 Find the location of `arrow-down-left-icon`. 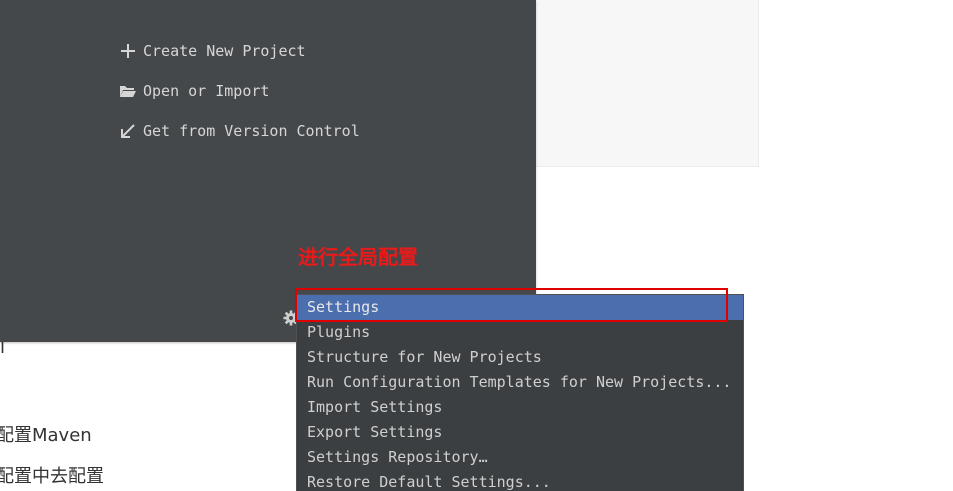

arrow-down-left-icon is located at coordinates (128, 131).